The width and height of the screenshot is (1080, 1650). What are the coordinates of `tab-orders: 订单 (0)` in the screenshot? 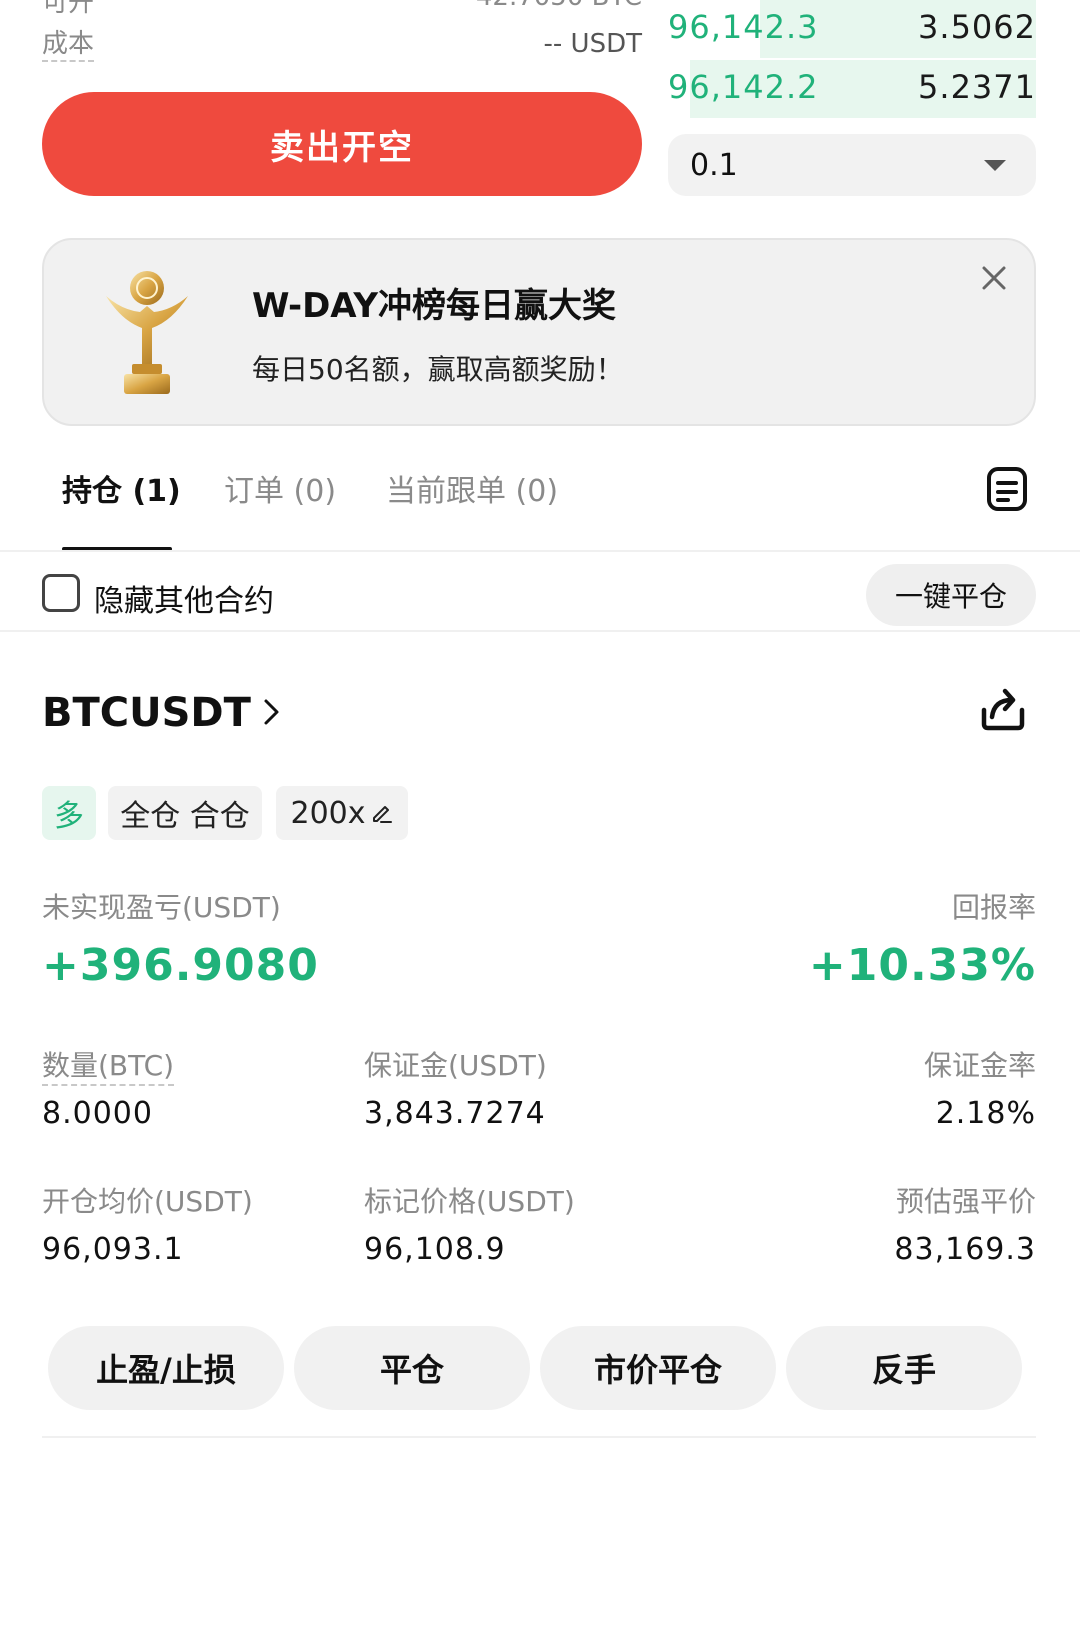 It's located at (280, 492).